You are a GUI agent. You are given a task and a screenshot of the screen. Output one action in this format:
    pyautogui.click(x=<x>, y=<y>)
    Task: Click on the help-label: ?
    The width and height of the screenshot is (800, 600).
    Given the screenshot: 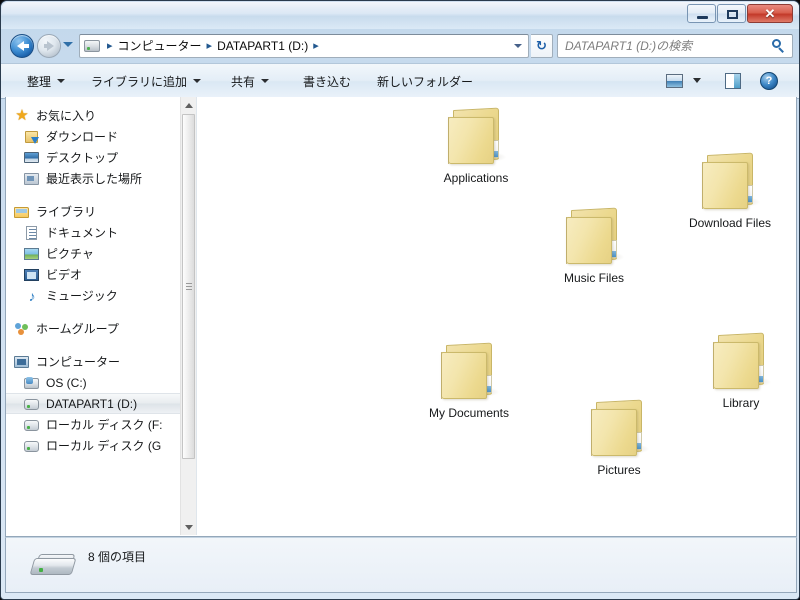 What is the action you would take?
    pyautogui.click(x=769, y=81)
    